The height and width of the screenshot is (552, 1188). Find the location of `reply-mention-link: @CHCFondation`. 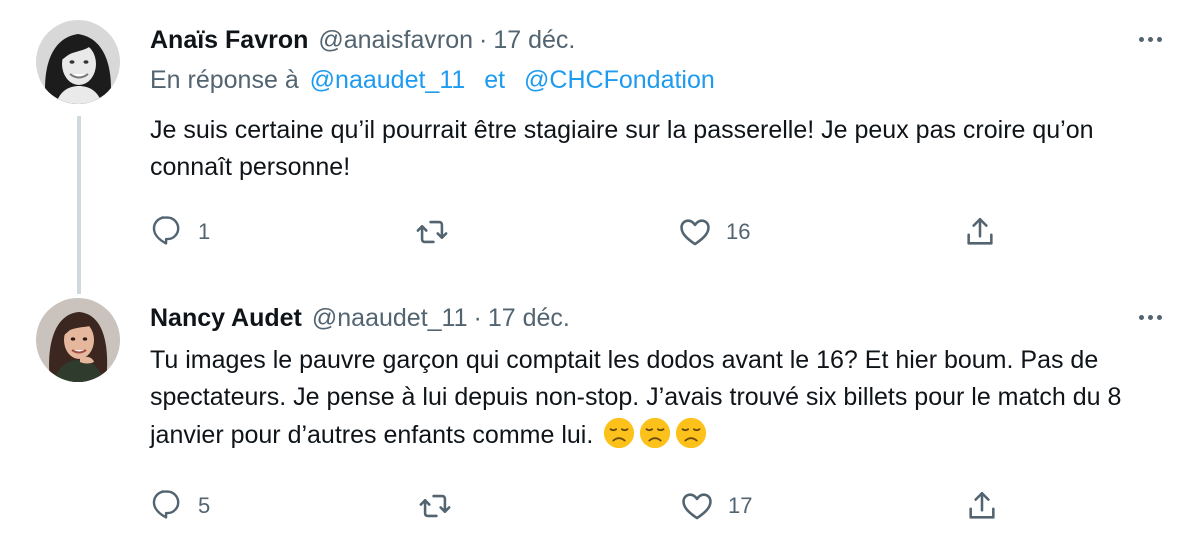

reply-mention-link: @CHCFondation is located at coordinates (619, 80).